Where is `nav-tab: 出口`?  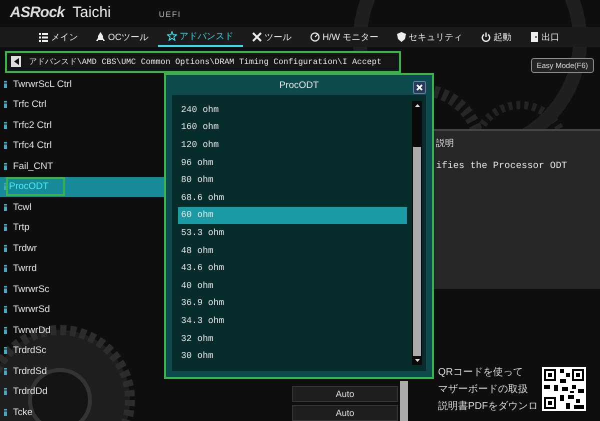
nav-tab: 出口 is located at coordinates (544, 37).